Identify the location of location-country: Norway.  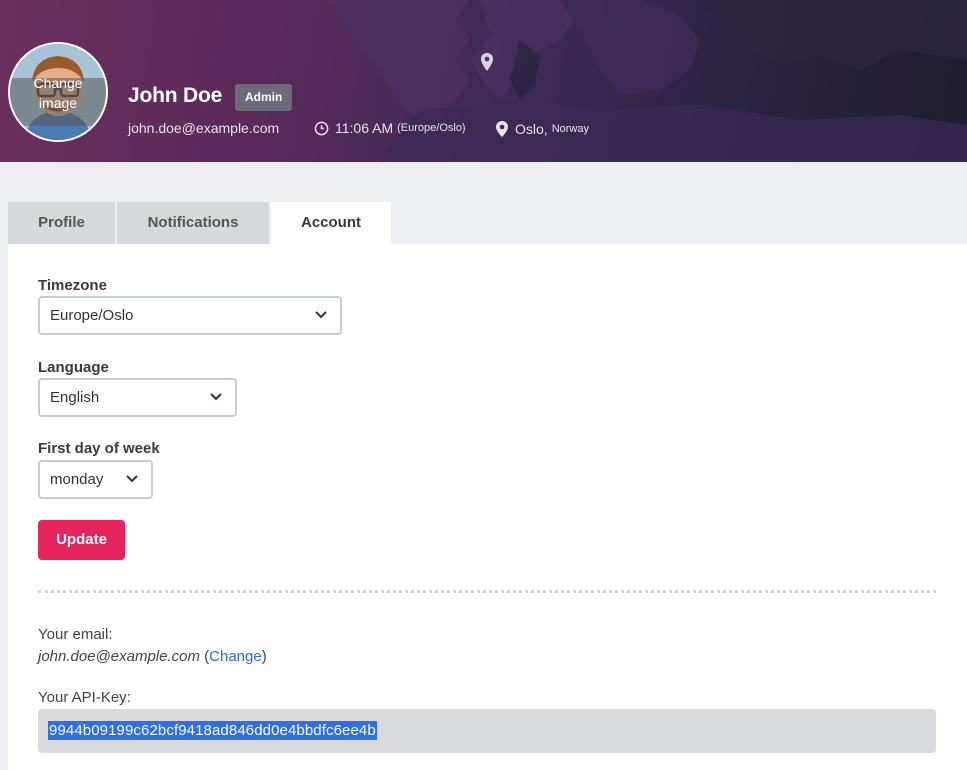
(570, 129).